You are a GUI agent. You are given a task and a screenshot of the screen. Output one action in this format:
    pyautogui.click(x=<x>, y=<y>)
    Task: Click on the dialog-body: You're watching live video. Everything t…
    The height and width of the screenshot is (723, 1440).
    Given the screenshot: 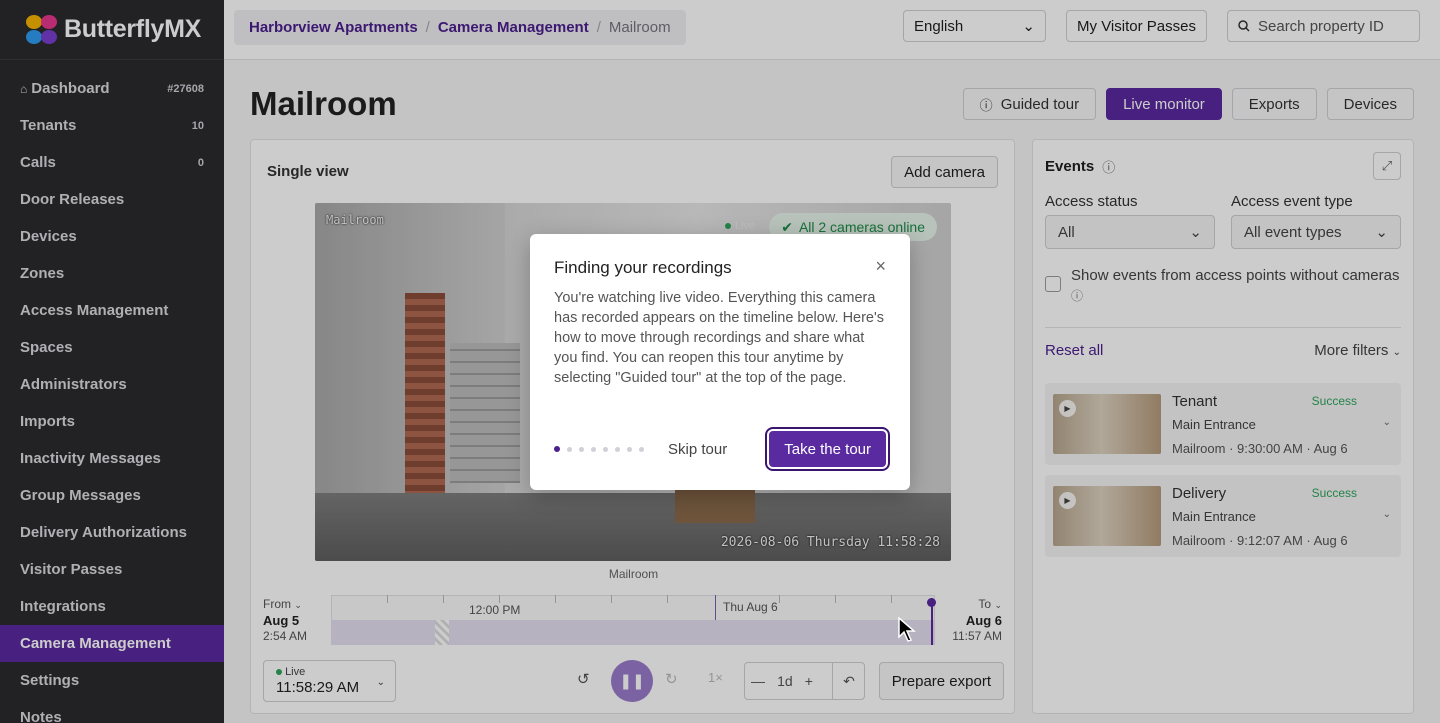 What is the action you would take?
    pyautogui.click(x=719, y=338)
    